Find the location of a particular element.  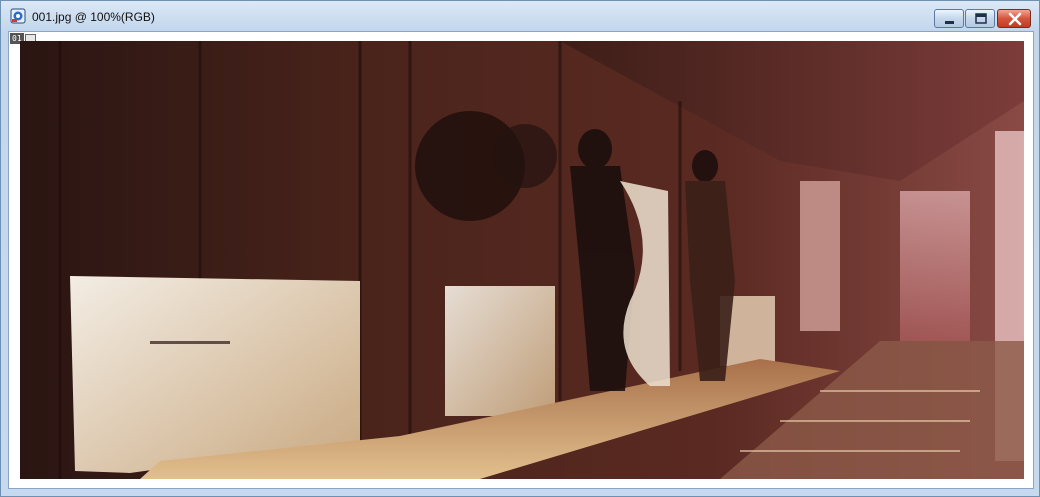

close-icon is located at coordinates (1015, 19).